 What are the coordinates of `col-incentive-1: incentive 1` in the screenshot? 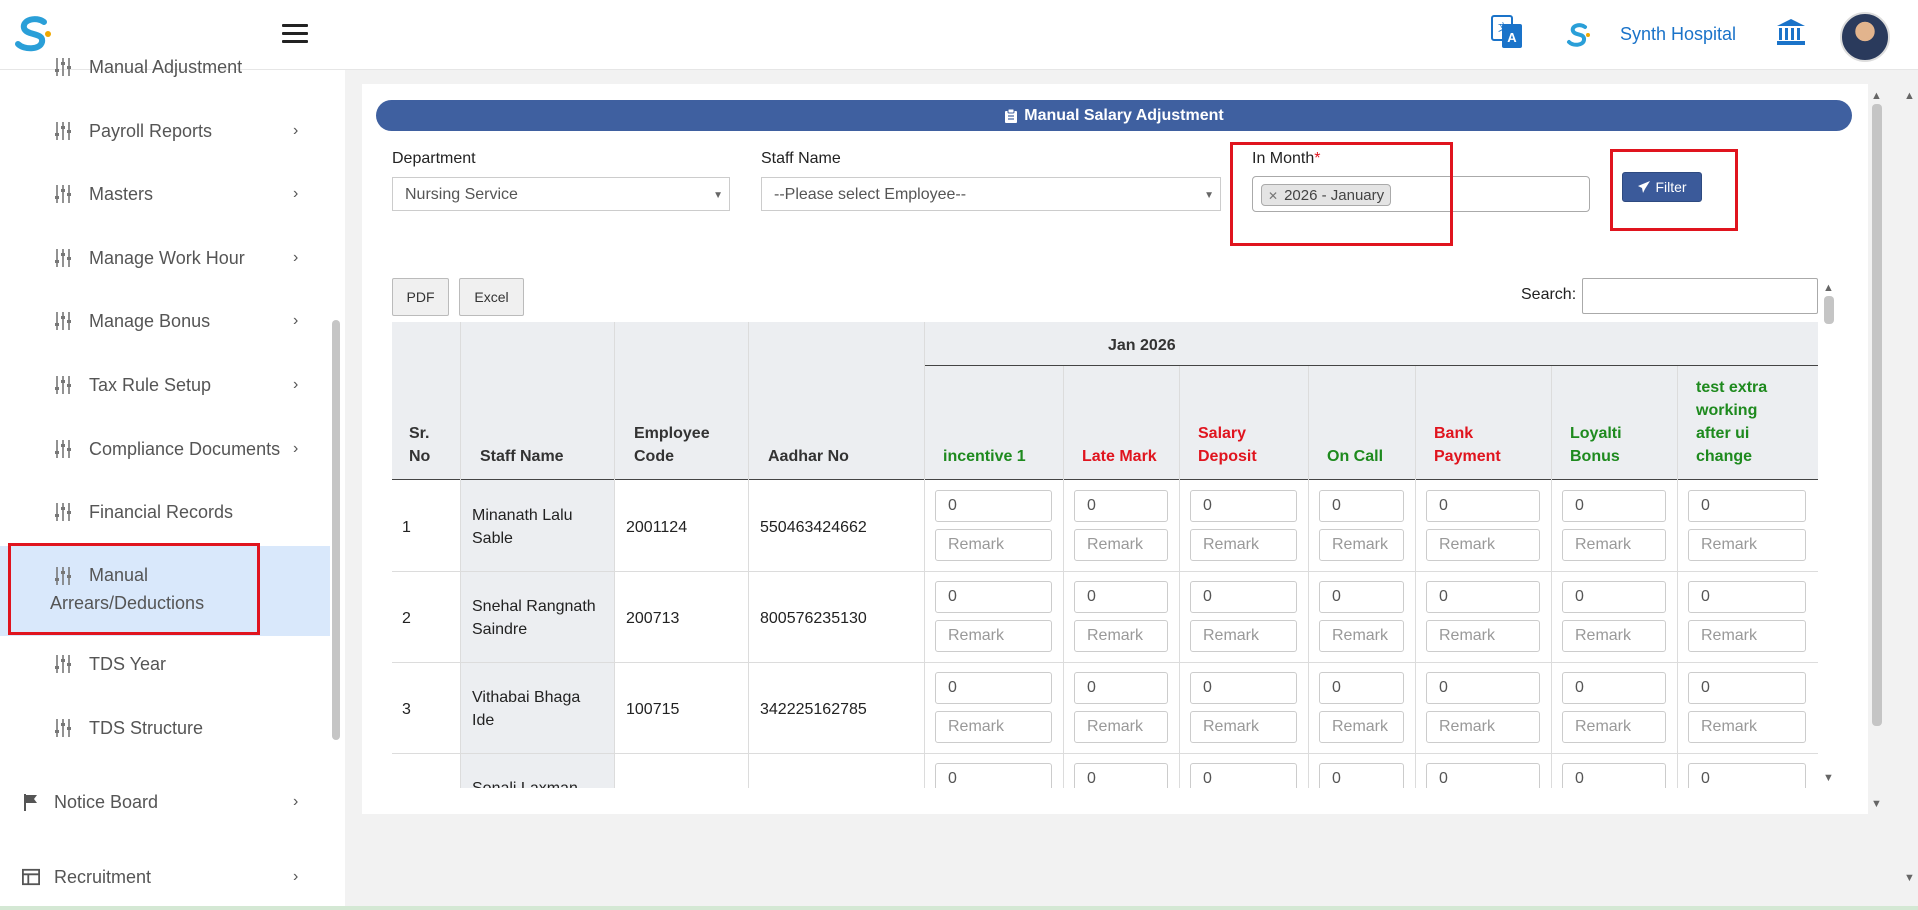 It's located at (984, 456).